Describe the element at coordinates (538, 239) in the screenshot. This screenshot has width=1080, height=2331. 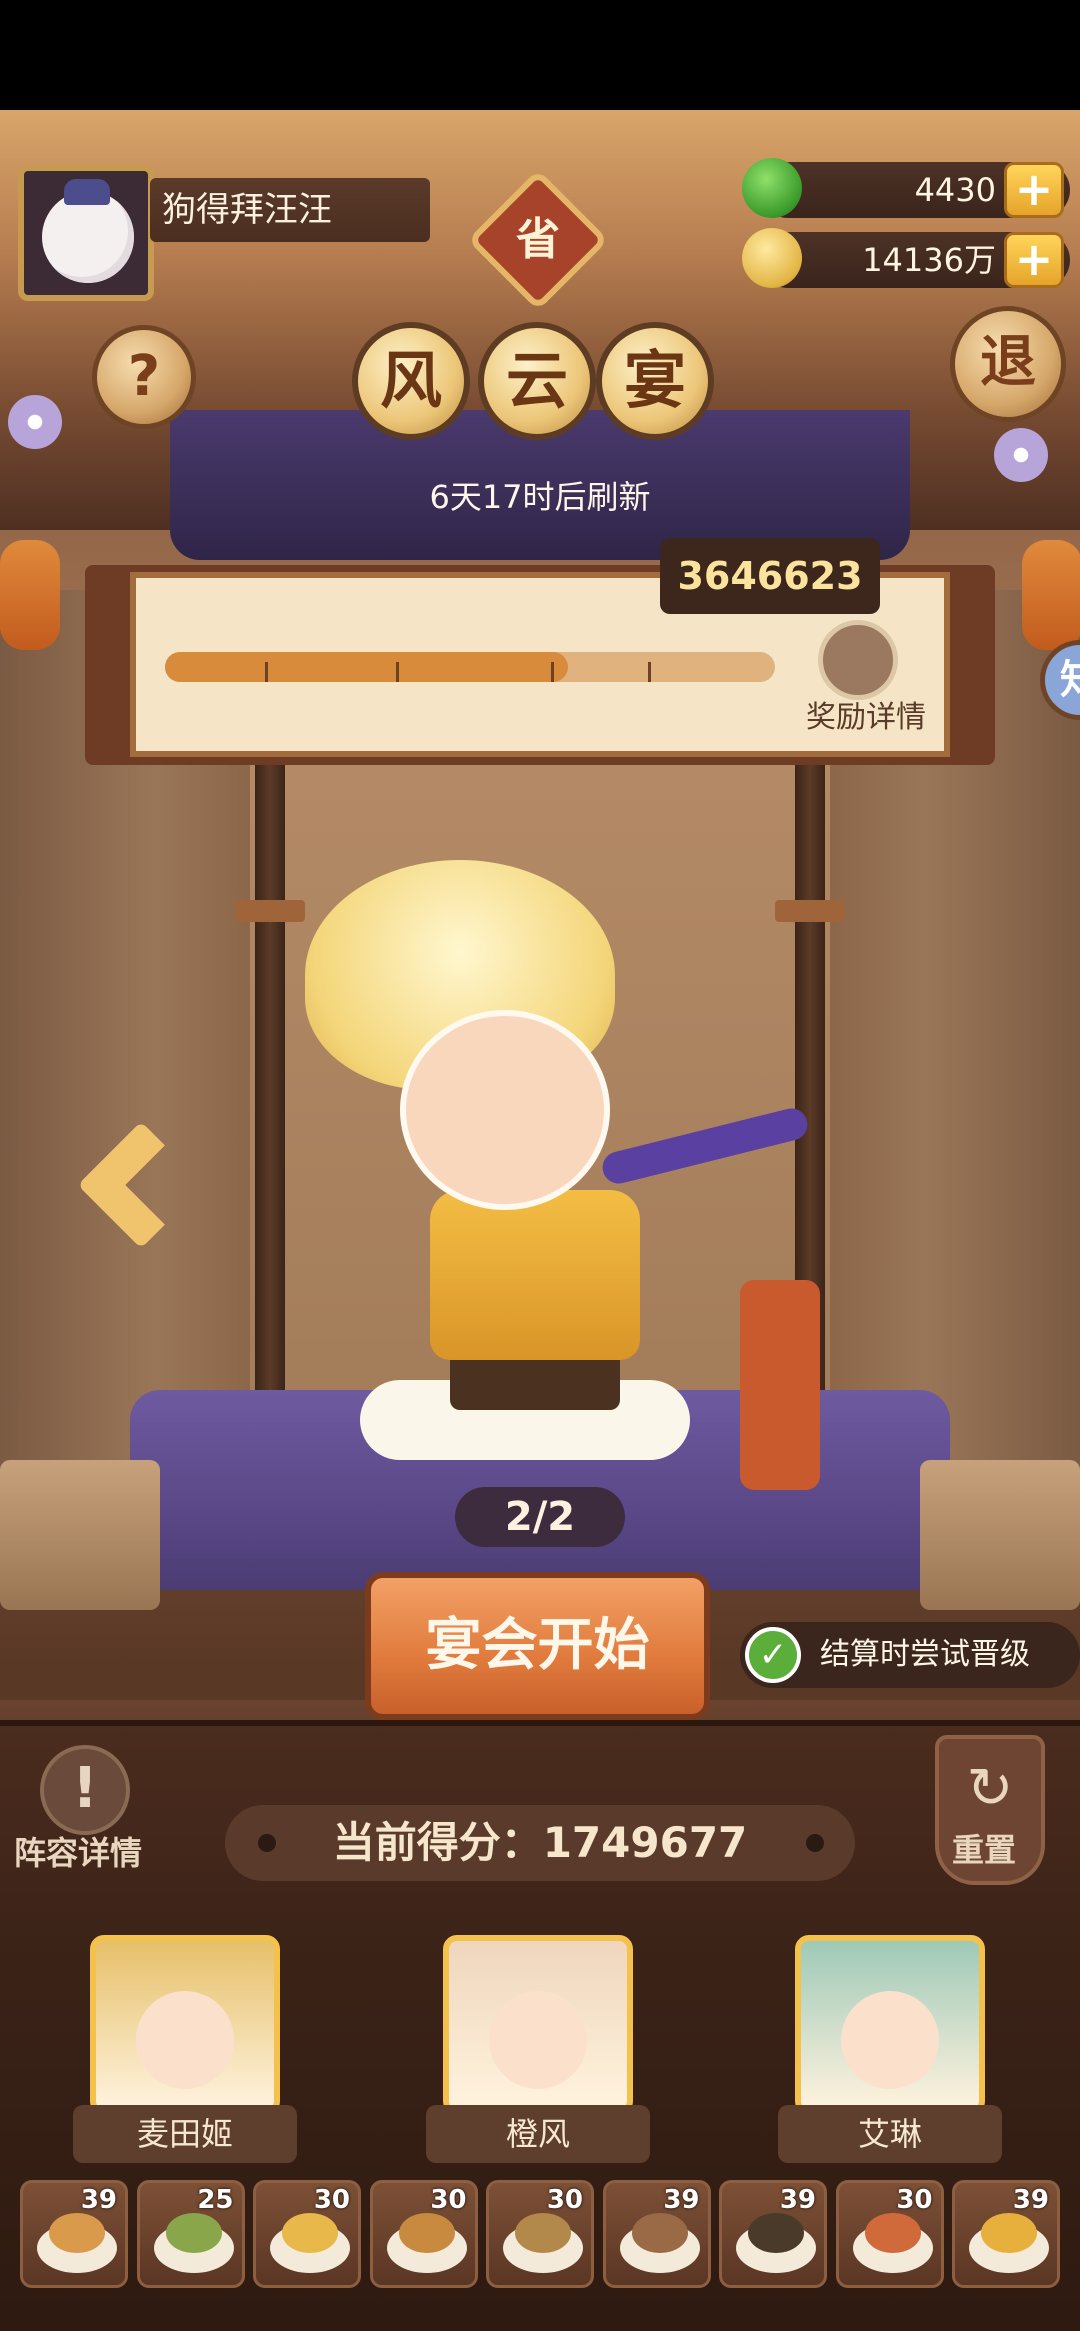
I see `province-badge-label: 省` at that location.